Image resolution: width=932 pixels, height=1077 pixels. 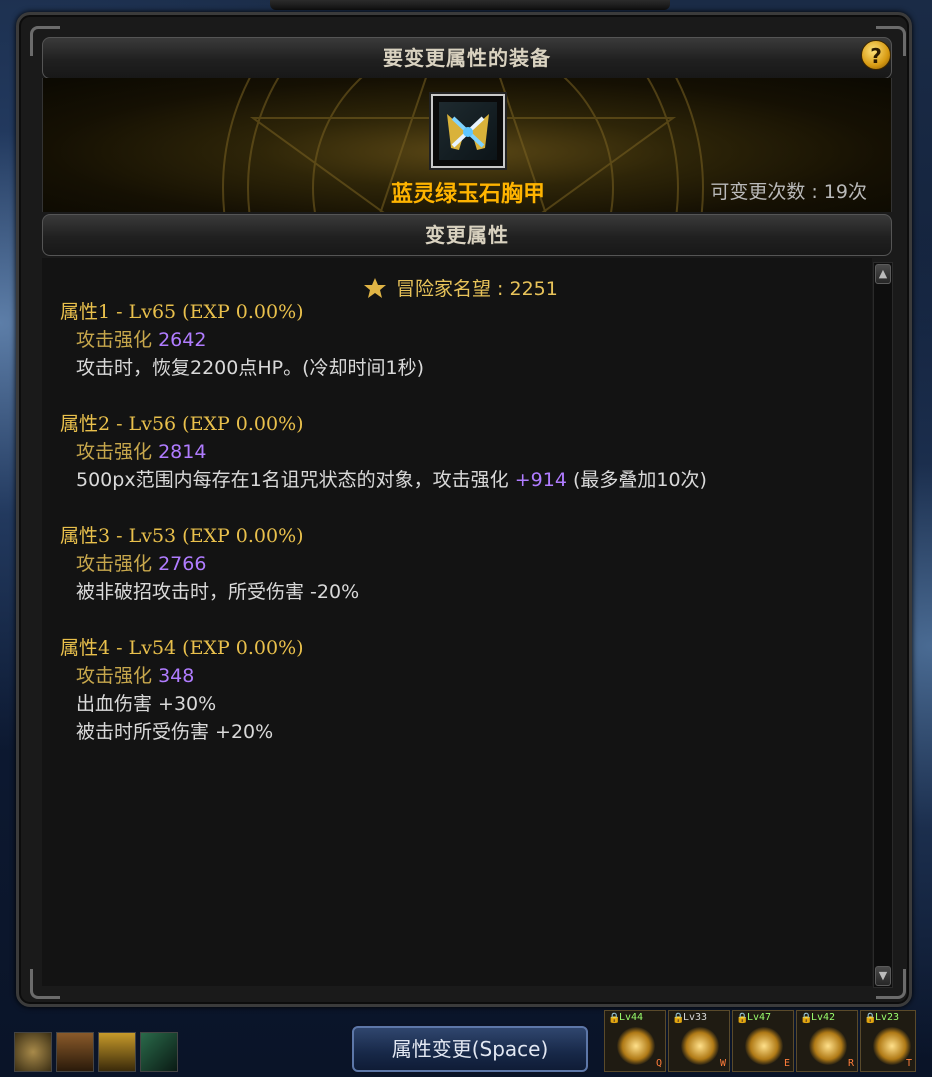 I want to click on change-count: 可变更次数 : 19次, so click(x=788, y=192).